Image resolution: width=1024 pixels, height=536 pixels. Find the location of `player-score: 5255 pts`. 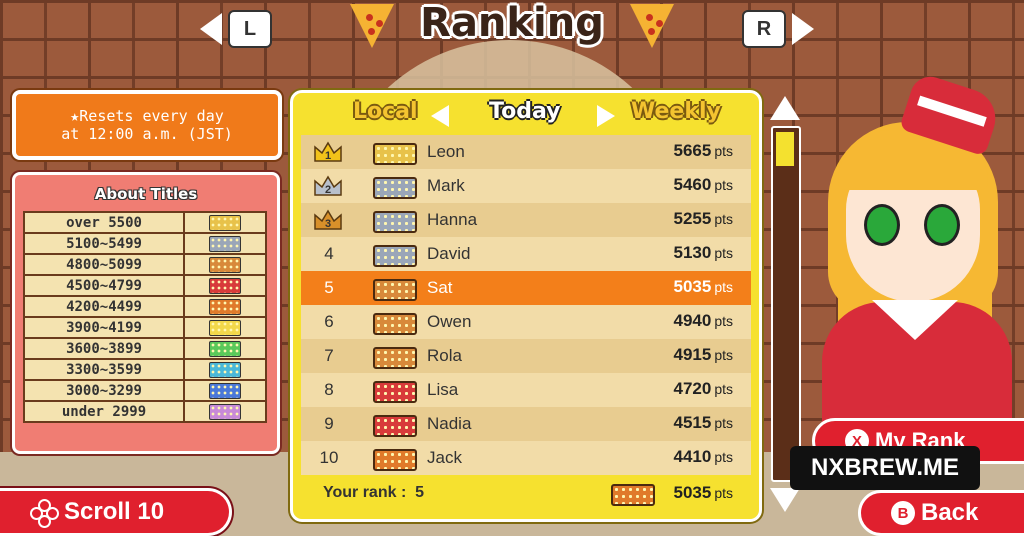

player-score: 5255 pts is located at coordinates (703, 218).